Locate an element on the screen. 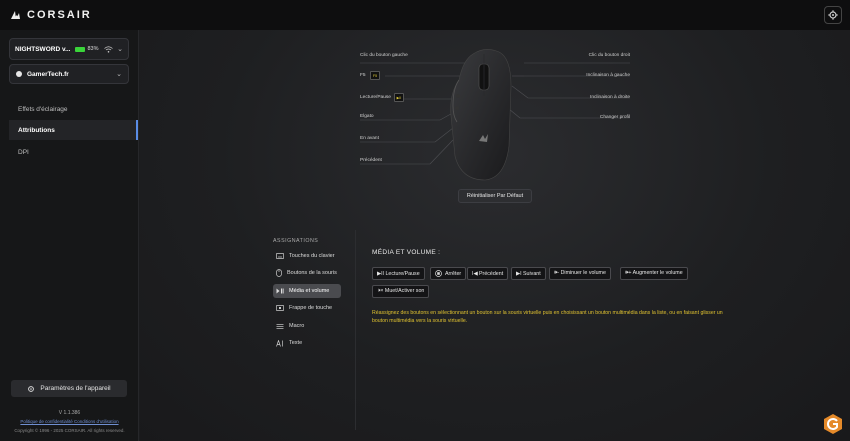 This screenshot has width=850, height=441. device-selector: NIGHTSWORD v... 83% ⌄ is located at coordinates (69, 49).